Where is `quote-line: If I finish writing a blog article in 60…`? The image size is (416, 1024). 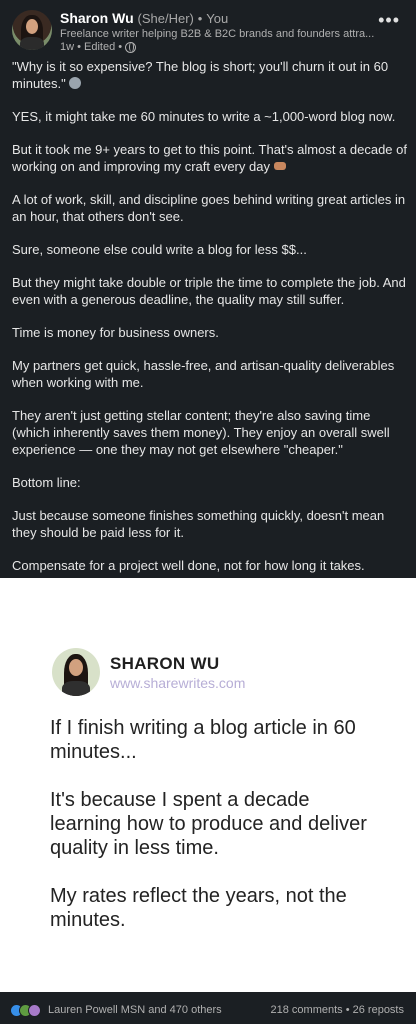 quote-line: If I finish writing a blog article in 60… is located at coordinates (203, 740).